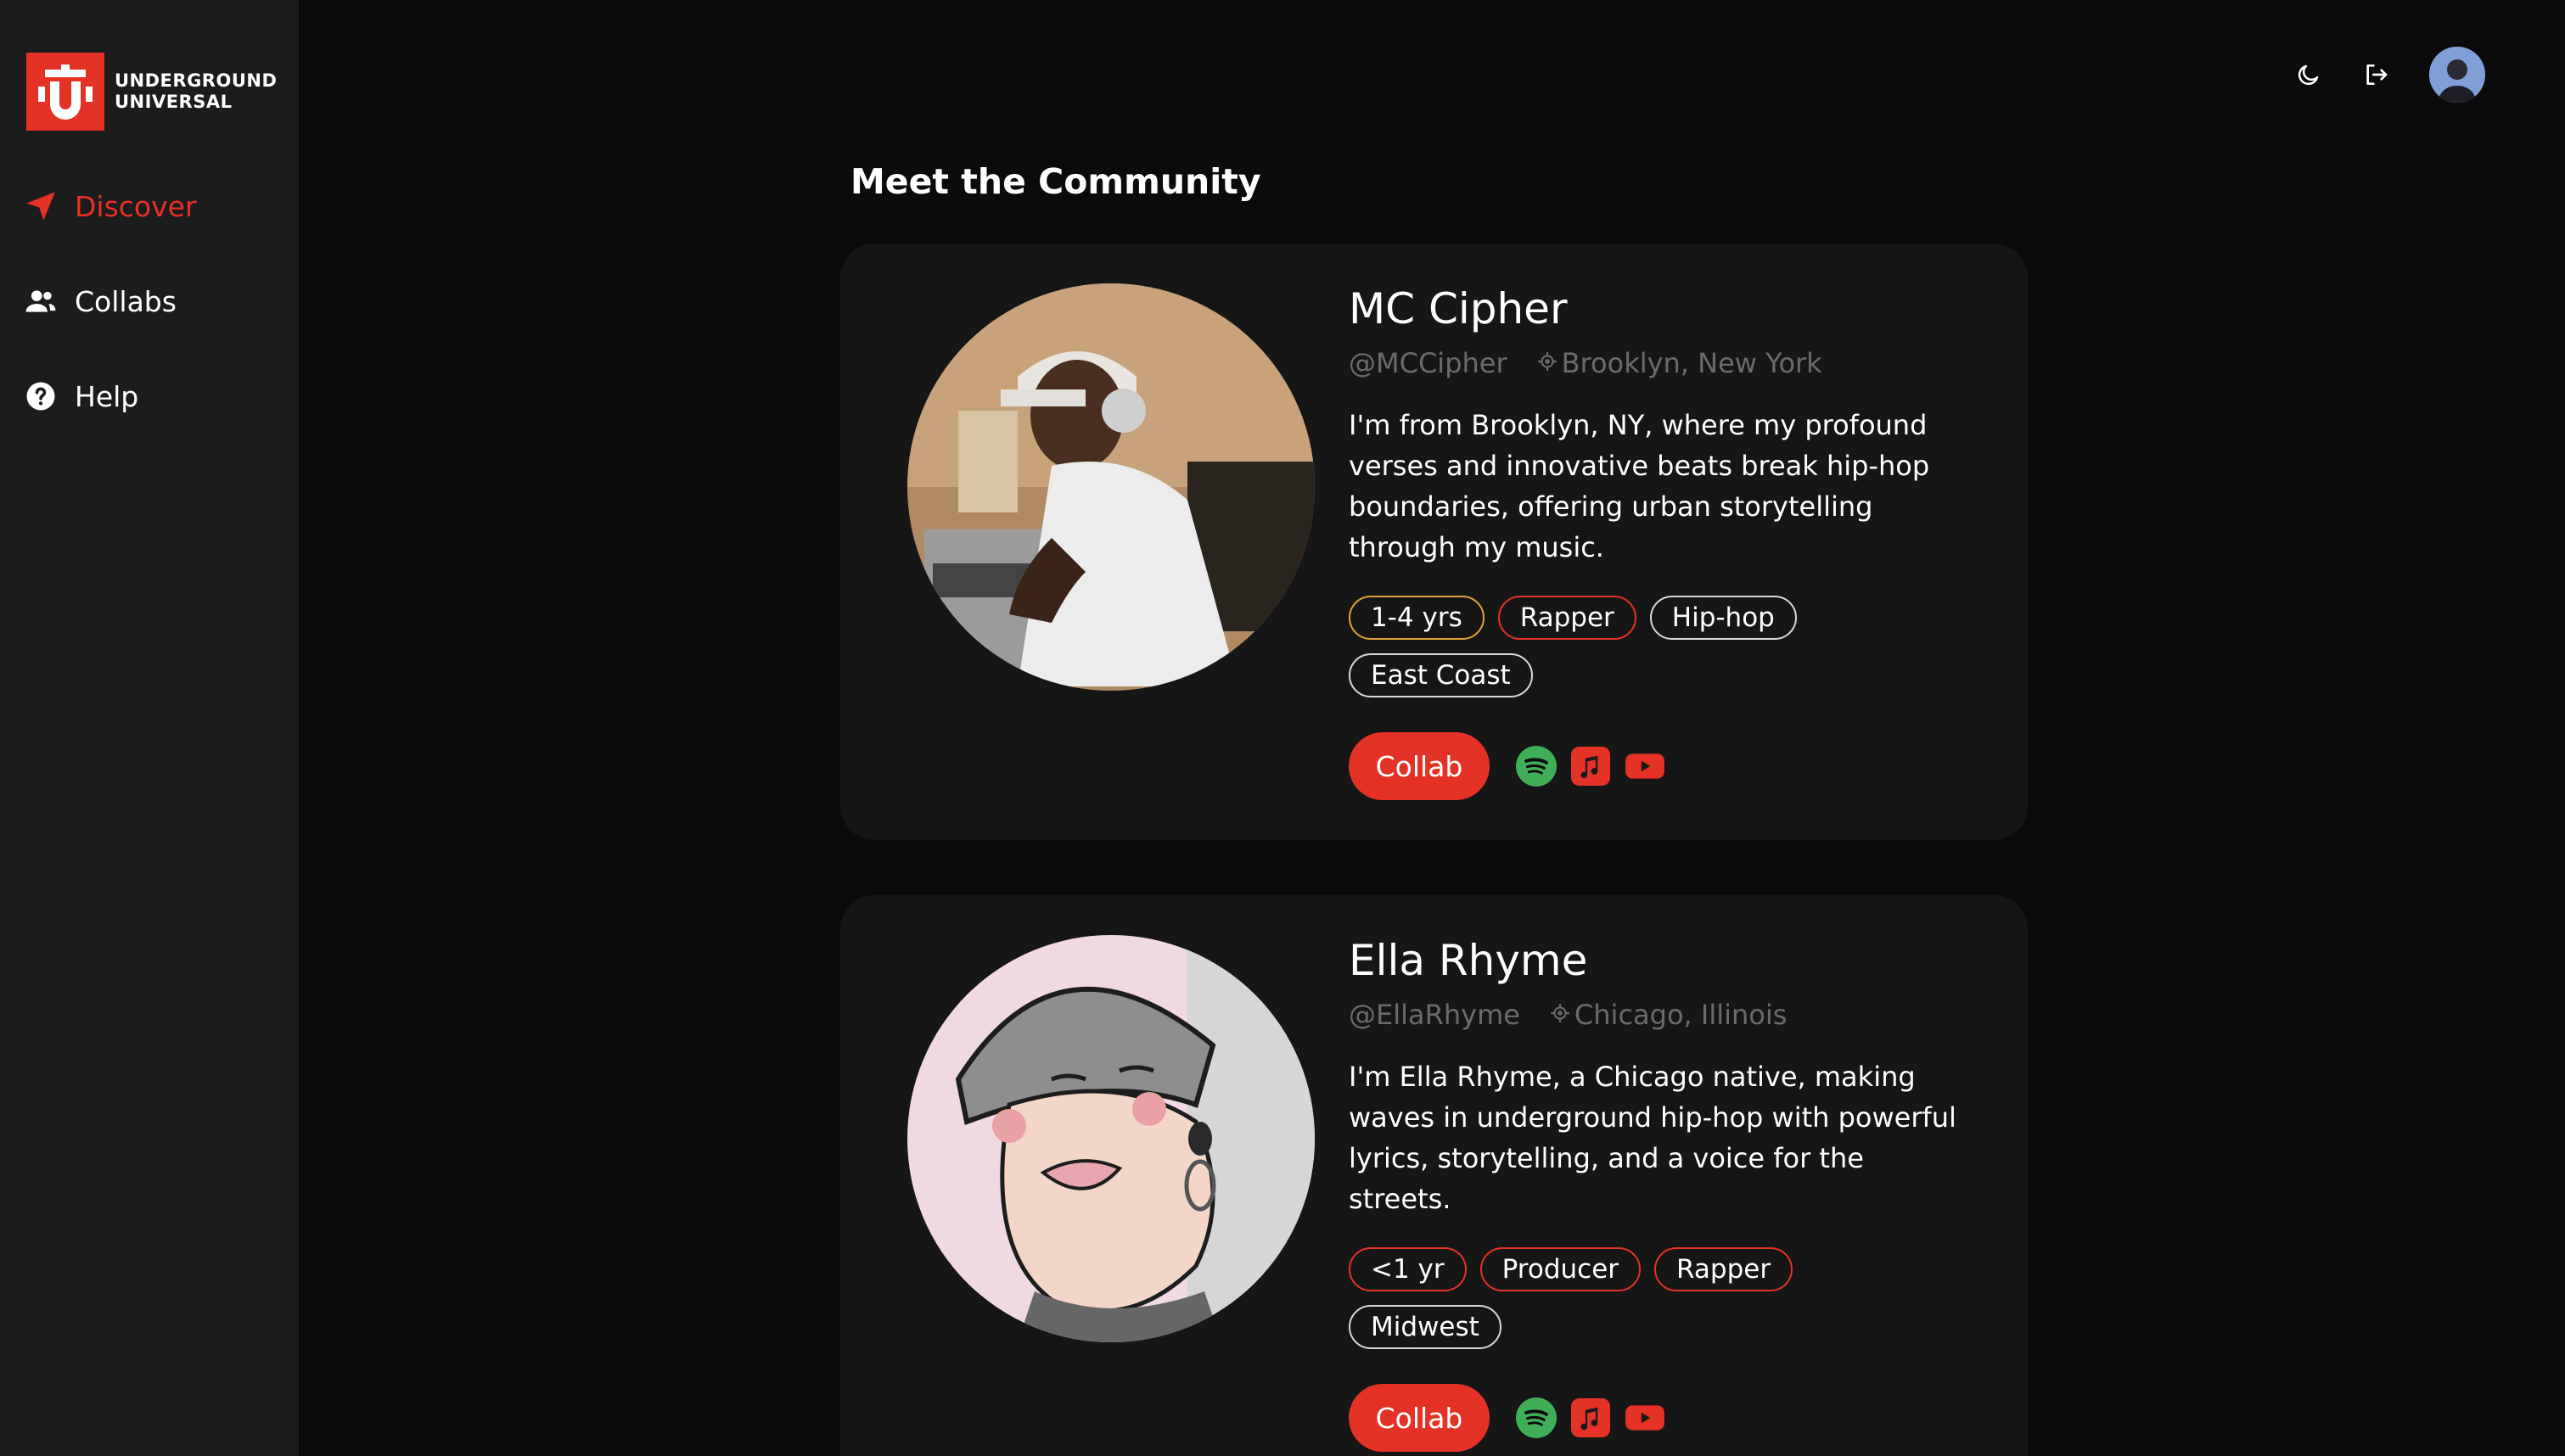  Describe the element at coordinates (1458, 308) in the screenshot. I see `profile-name: MC Cipher` at that location.